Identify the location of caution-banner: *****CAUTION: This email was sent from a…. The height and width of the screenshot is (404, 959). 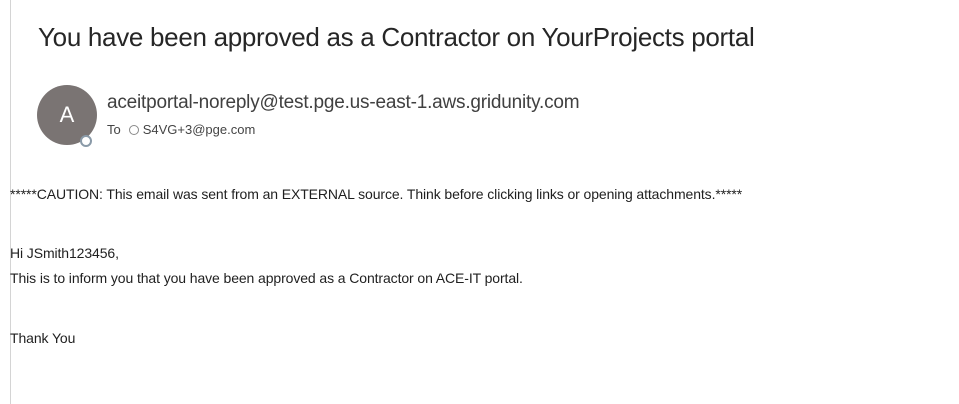
(376, 194).